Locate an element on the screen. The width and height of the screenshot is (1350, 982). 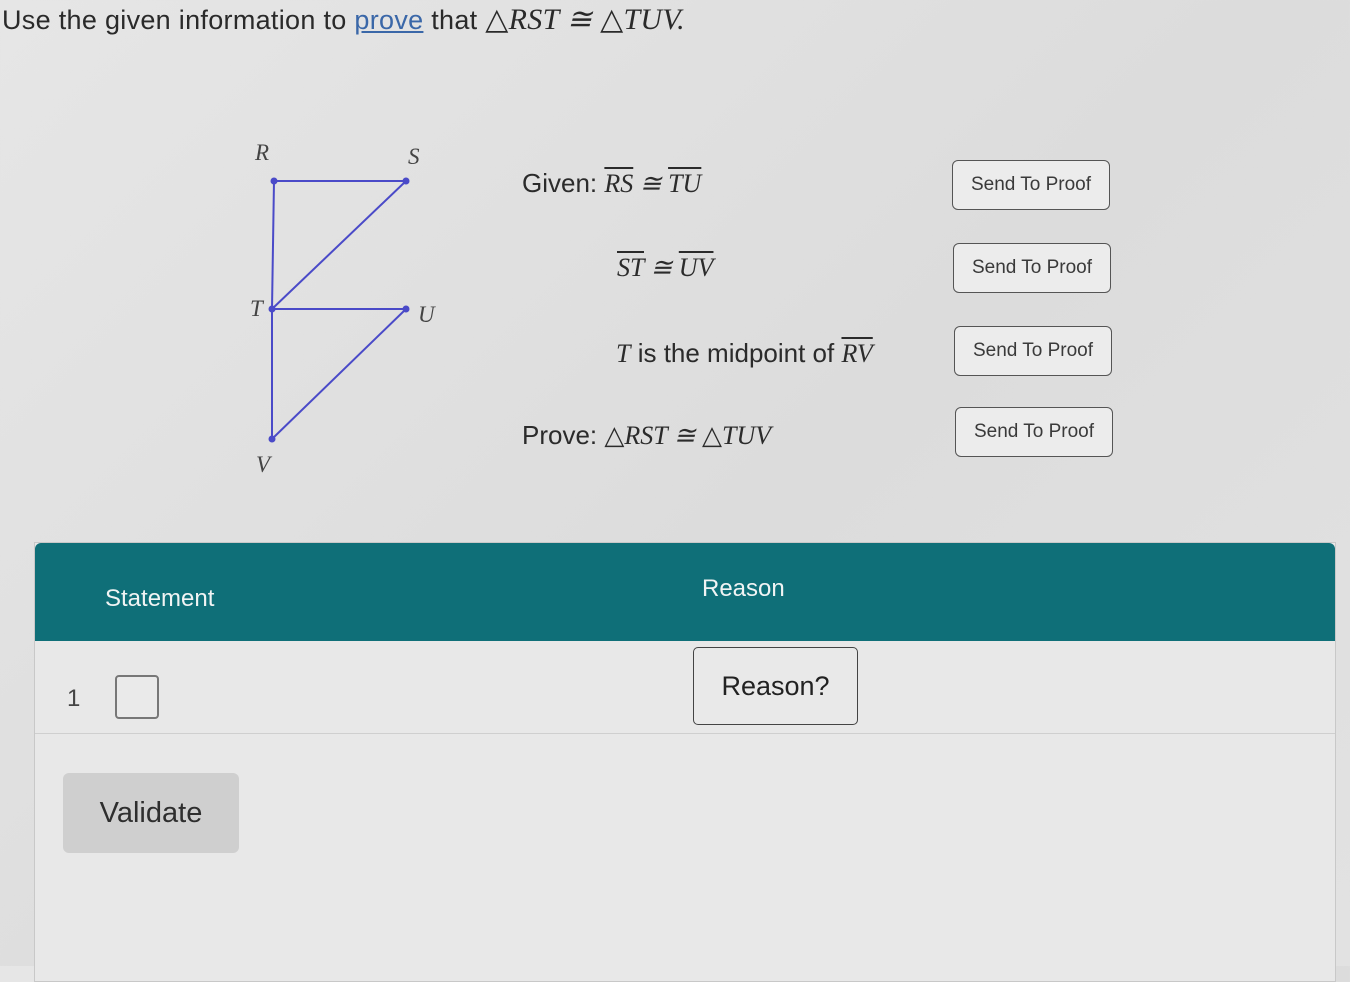
triangle-tuv: △TUV. is located at coordinates (642, 19).